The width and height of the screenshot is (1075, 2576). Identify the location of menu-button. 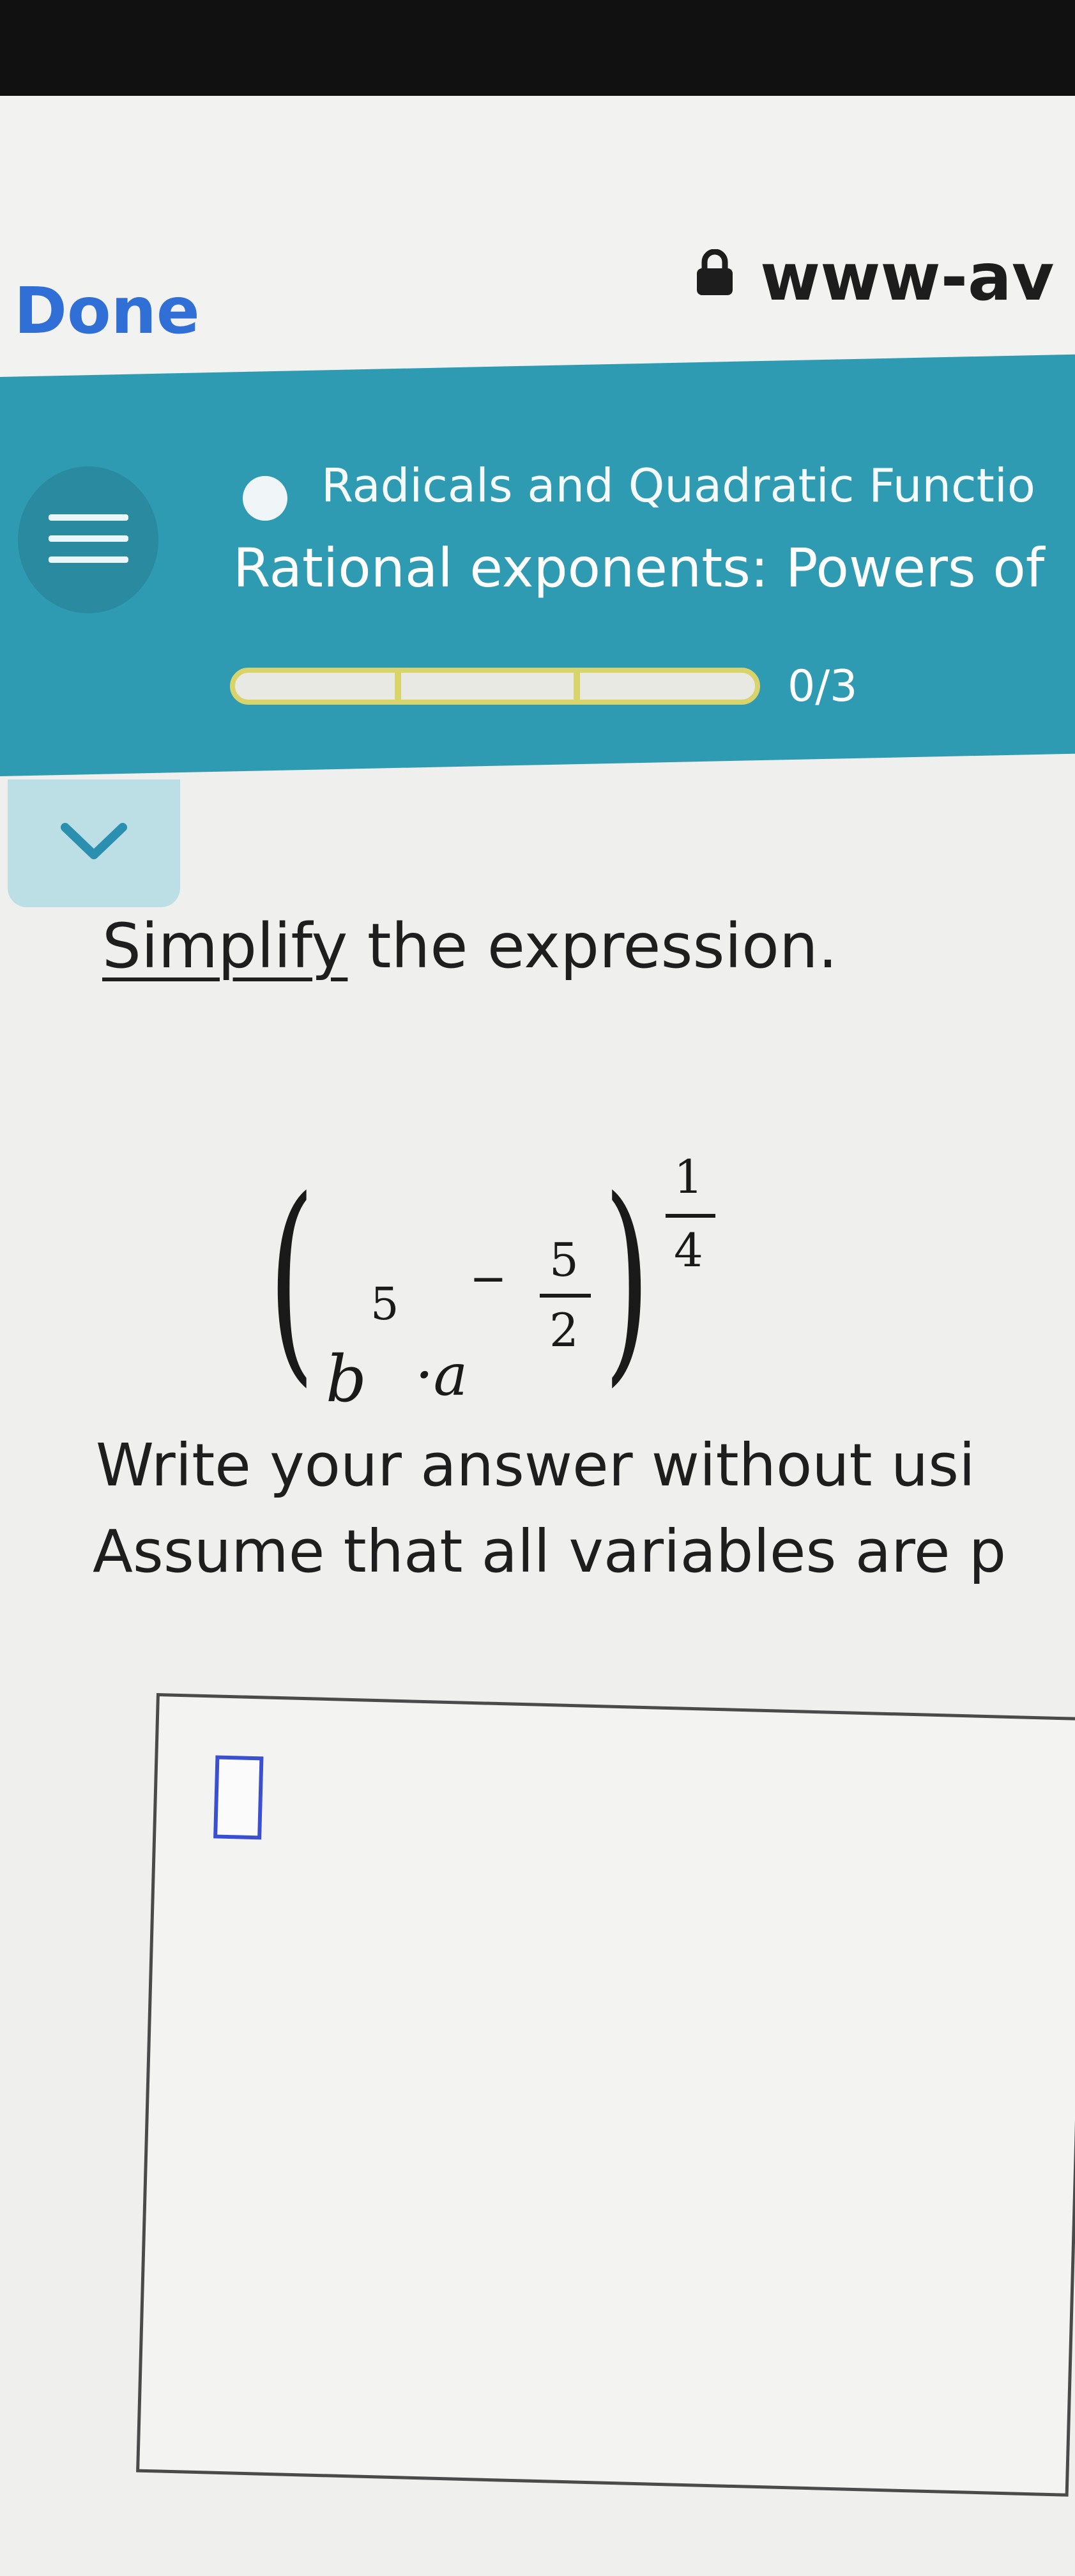
(88, 539).